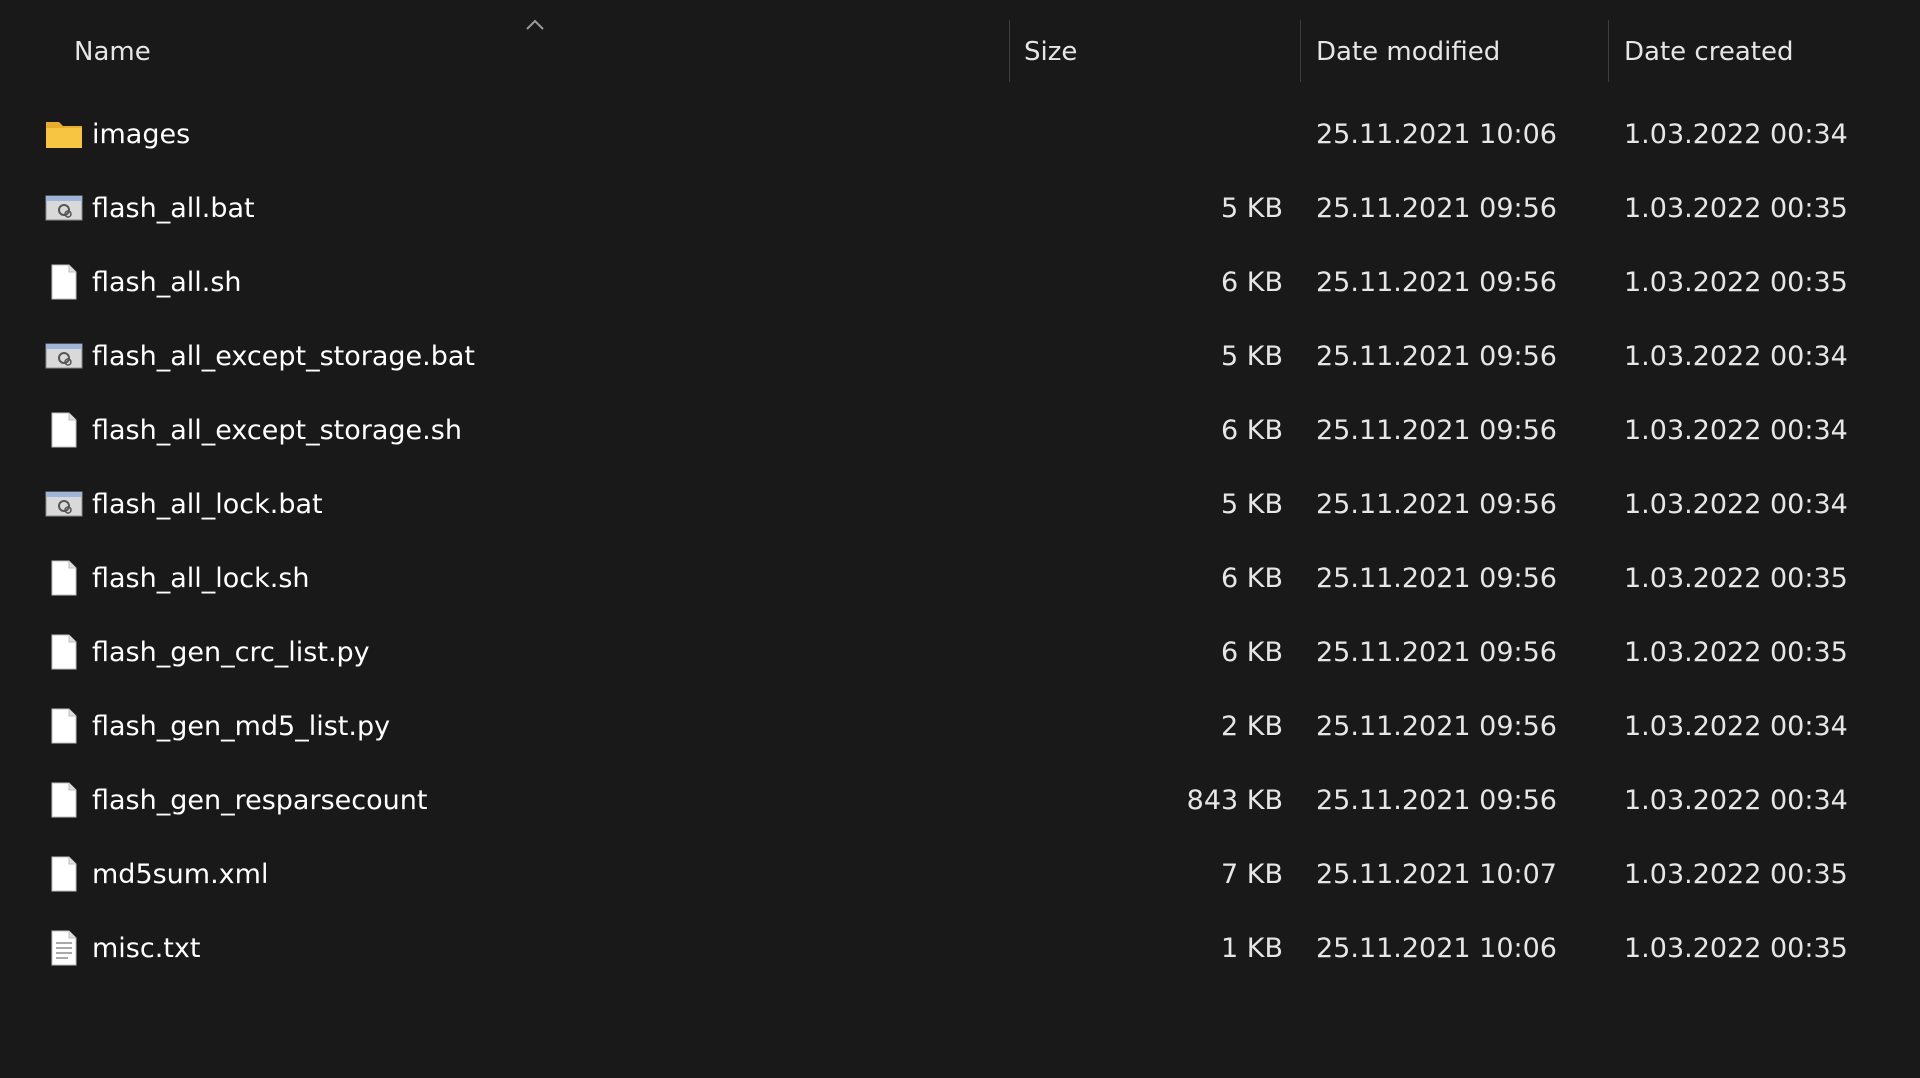 The width and height of the screenshot is (1920, 1078). I want to click on file-name: flash_all.bat, so click(173, 208).